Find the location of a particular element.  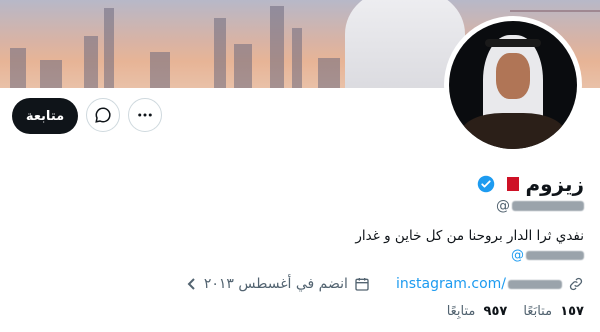

website-link: instagram.com/ is located at coordinates (479, 284).